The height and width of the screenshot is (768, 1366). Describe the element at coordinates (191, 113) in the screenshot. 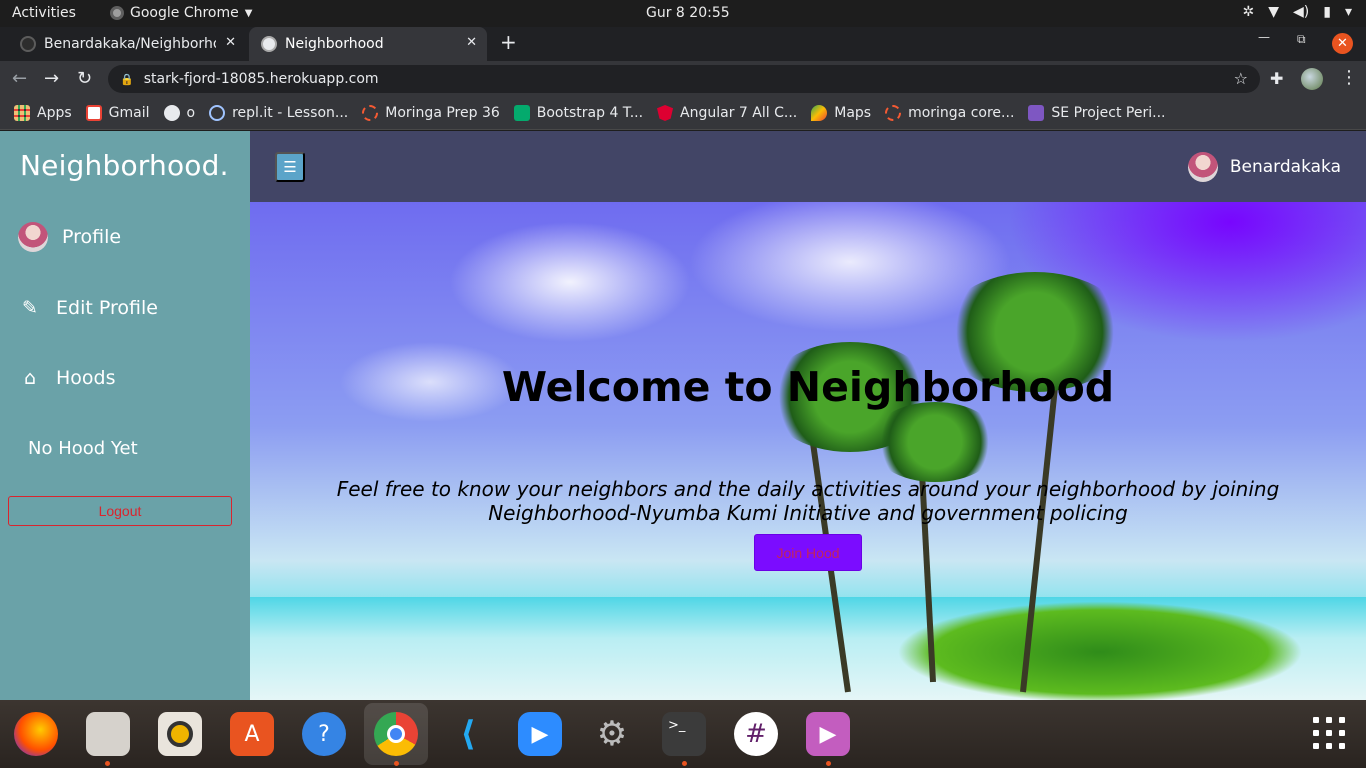

I see `bookmark-label: o` at that location.